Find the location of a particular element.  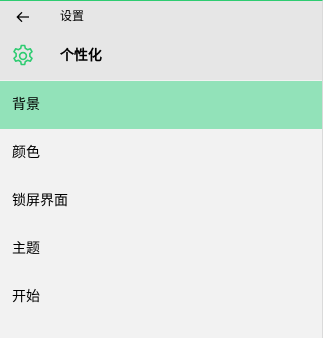

nav-item-label: 背景 is located at coordinates (26, 105).